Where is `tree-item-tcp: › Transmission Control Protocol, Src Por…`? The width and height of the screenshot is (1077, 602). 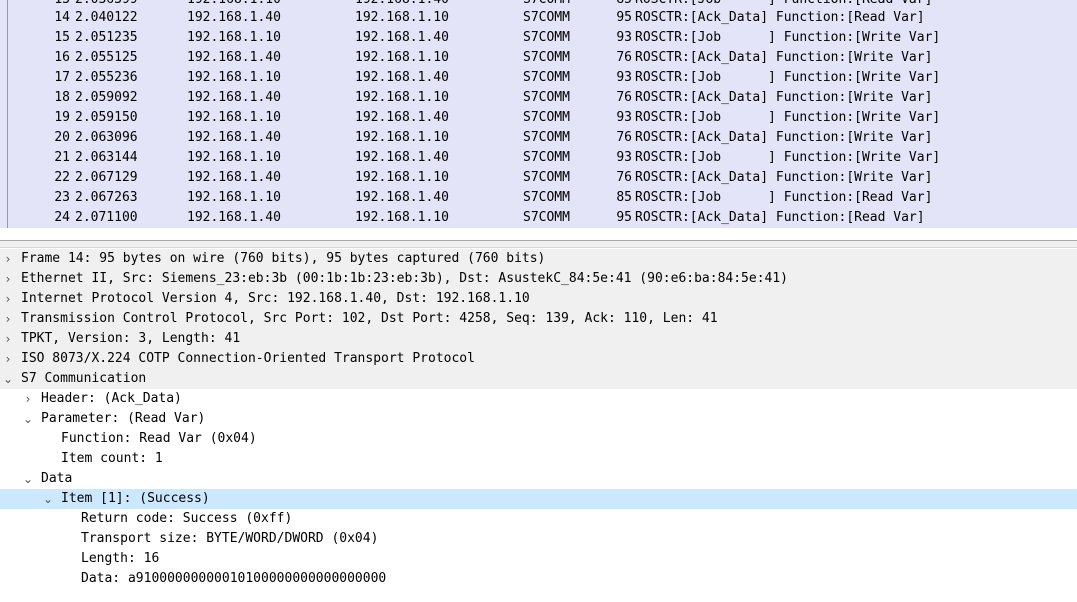 tree-item-tcp: › Transmission Control Protocol, Src Por… is located at coordinates (538, 319).